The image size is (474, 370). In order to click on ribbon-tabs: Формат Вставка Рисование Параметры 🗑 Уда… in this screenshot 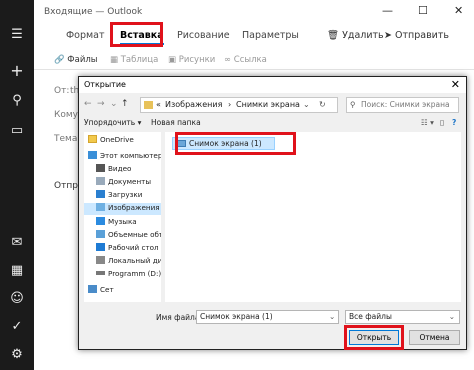, I will do `click(254, 37)`.